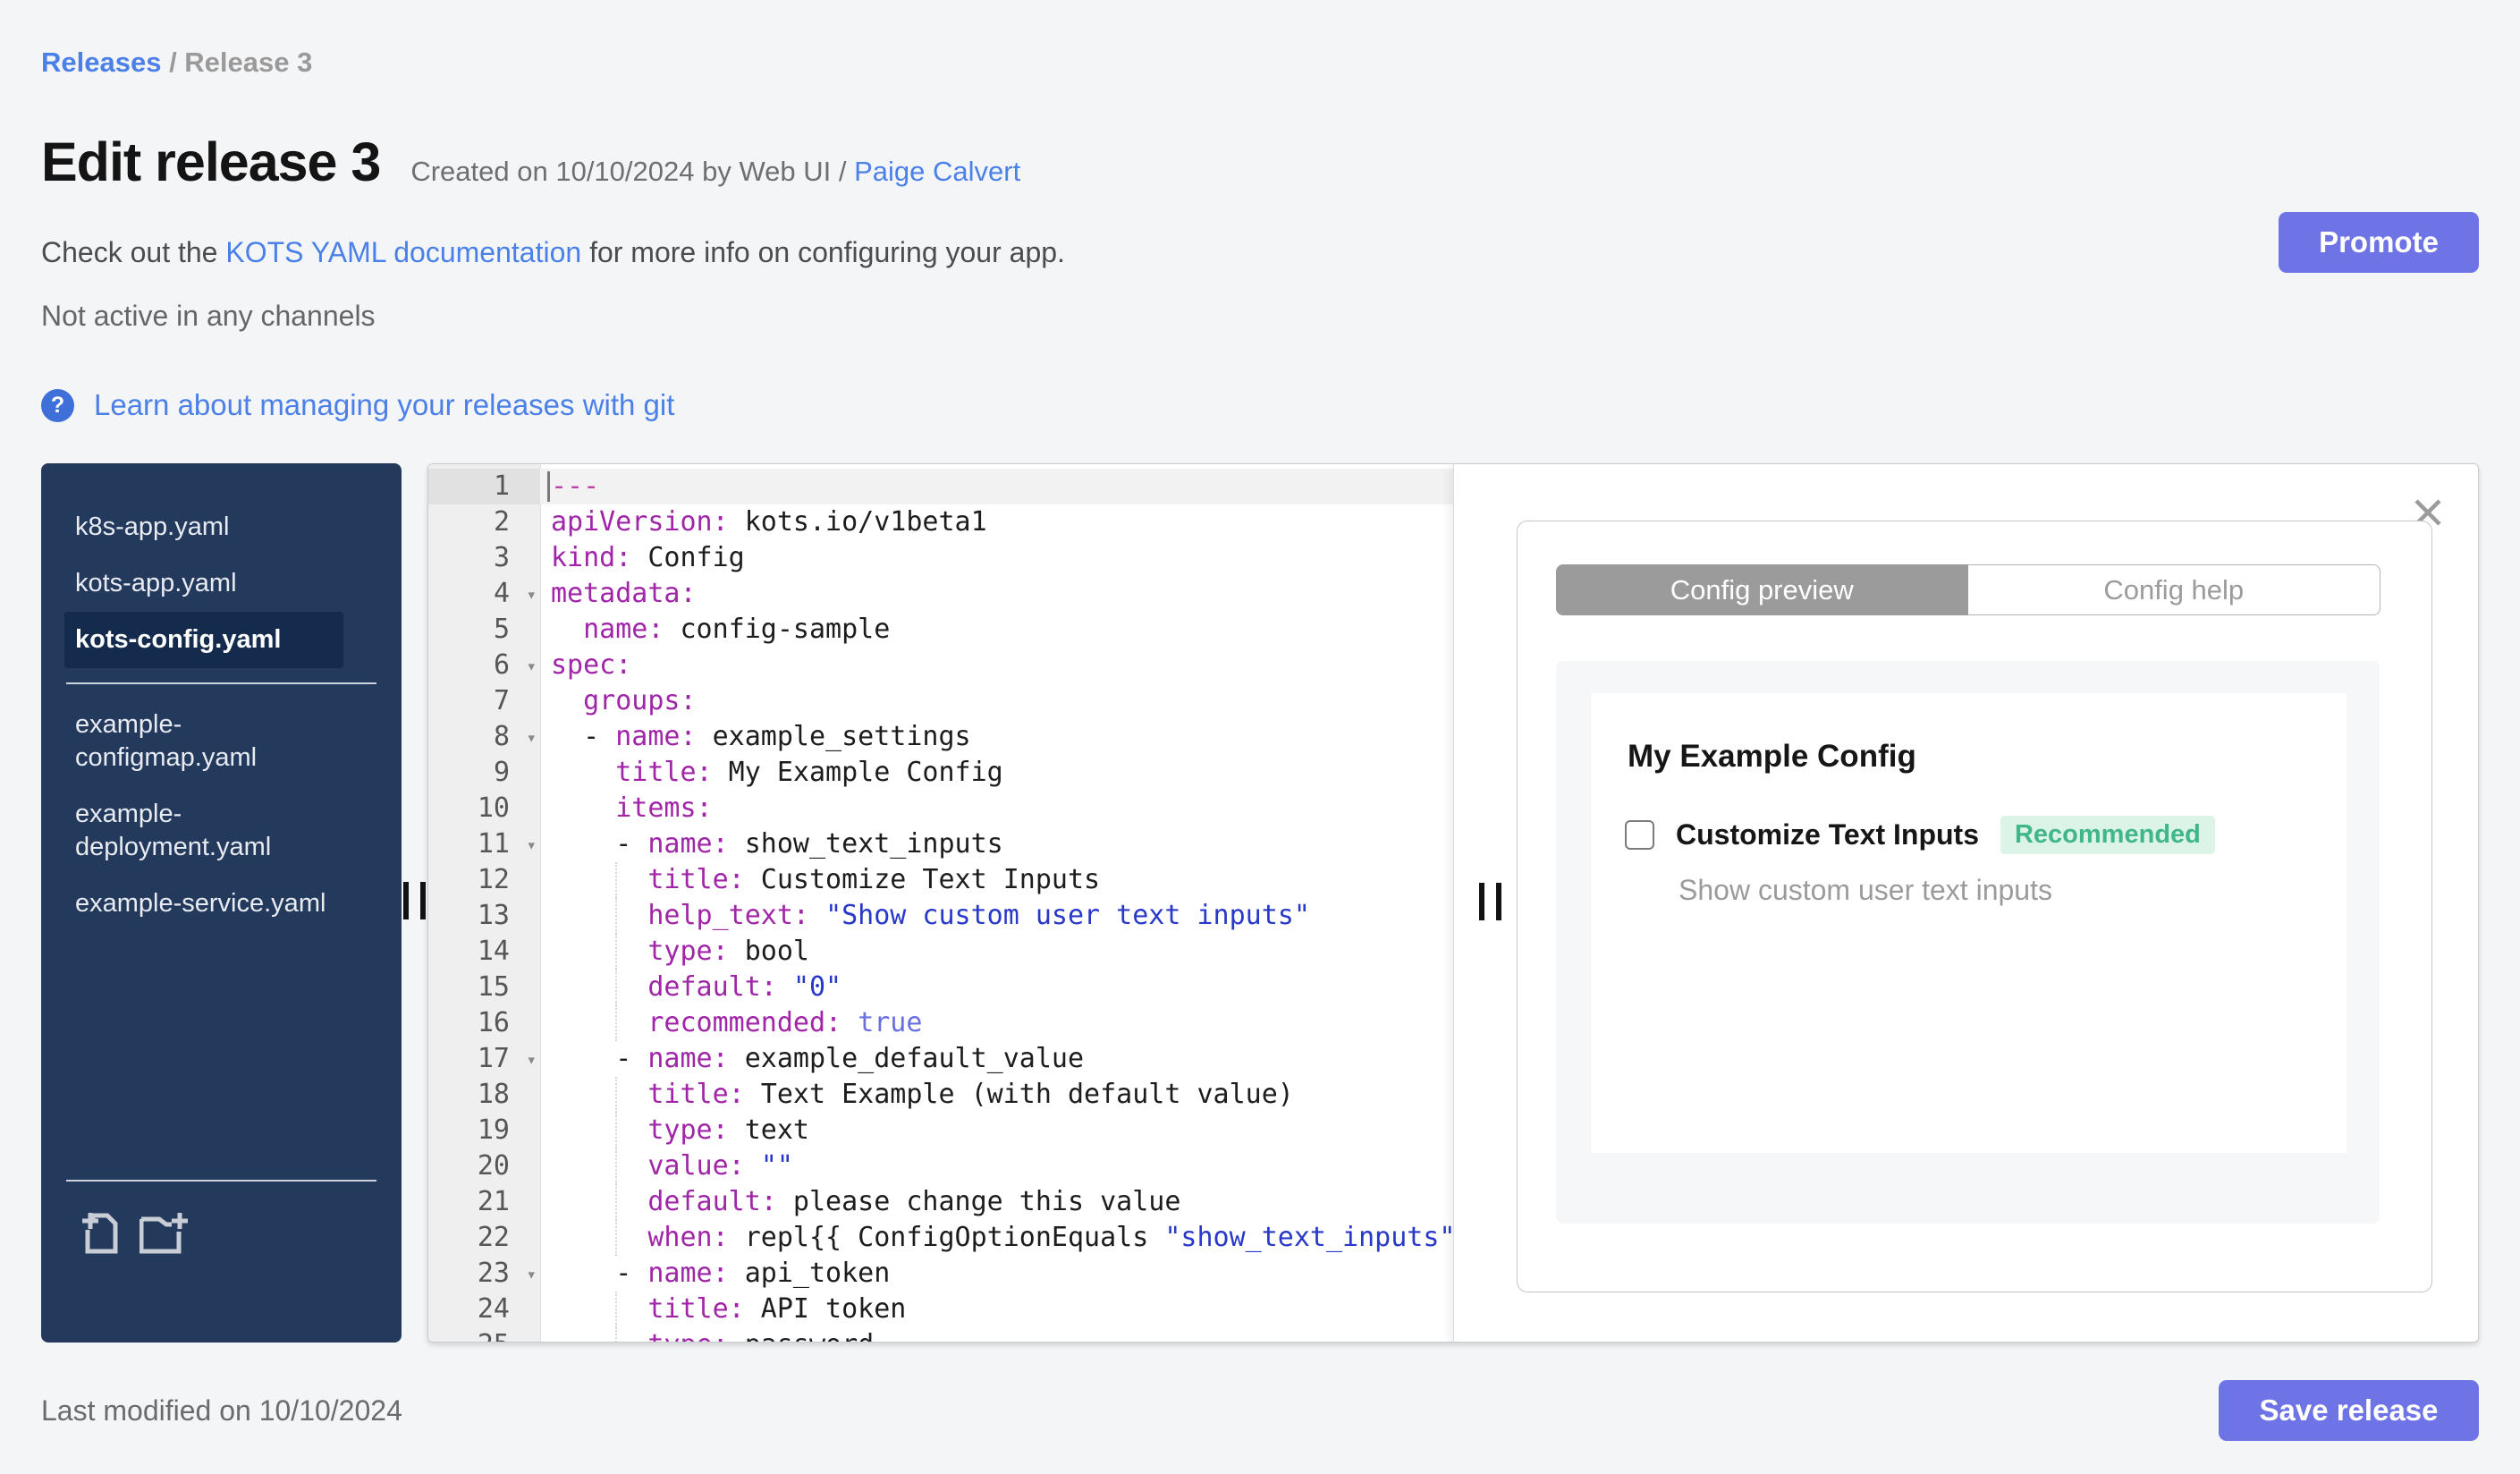 Image resolution: width=2520 pixels, height=1474 pixels. I want to click on line-number: 2, so click(501, 522).